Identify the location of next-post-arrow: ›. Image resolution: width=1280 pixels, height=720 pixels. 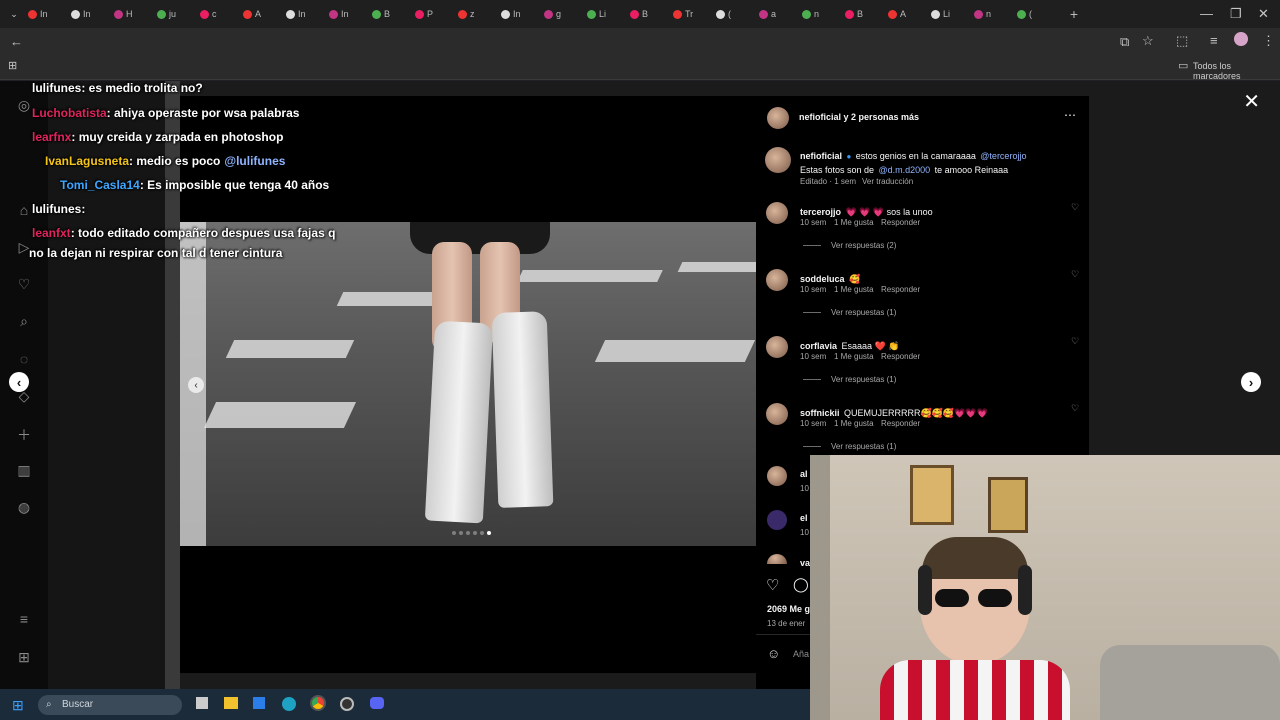
(1251, 382).